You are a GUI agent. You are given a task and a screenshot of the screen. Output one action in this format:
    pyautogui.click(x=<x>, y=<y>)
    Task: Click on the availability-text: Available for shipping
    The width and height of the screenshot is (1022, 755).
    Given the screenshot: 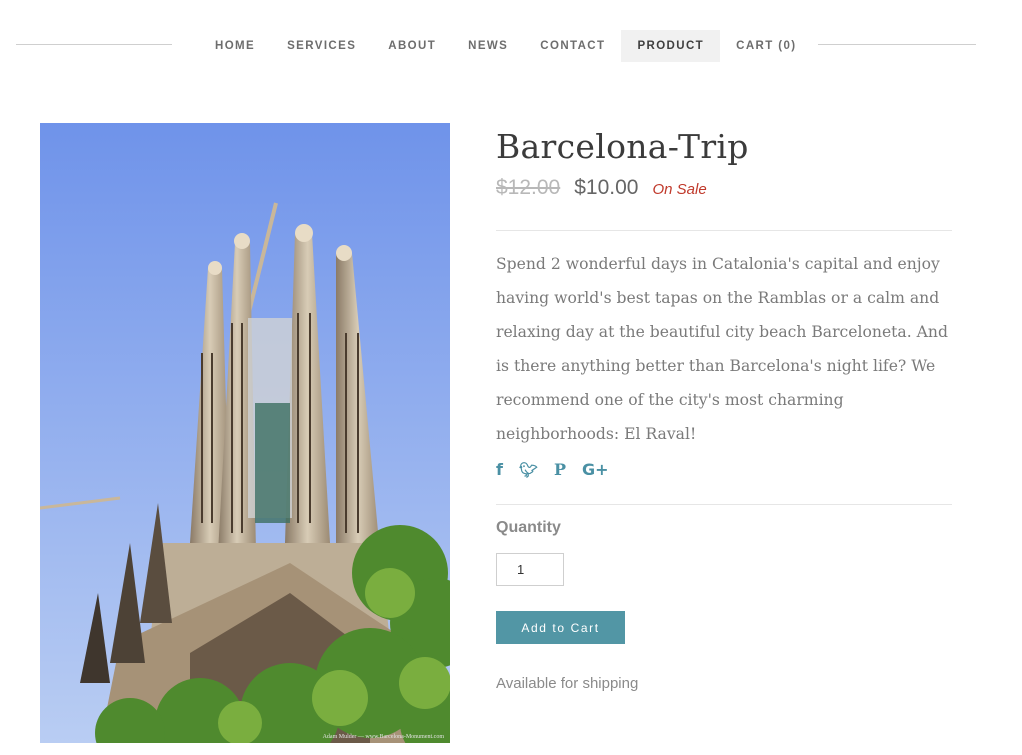 What is the action you would take?
    pyautogui.click(x=567, y=683)
    